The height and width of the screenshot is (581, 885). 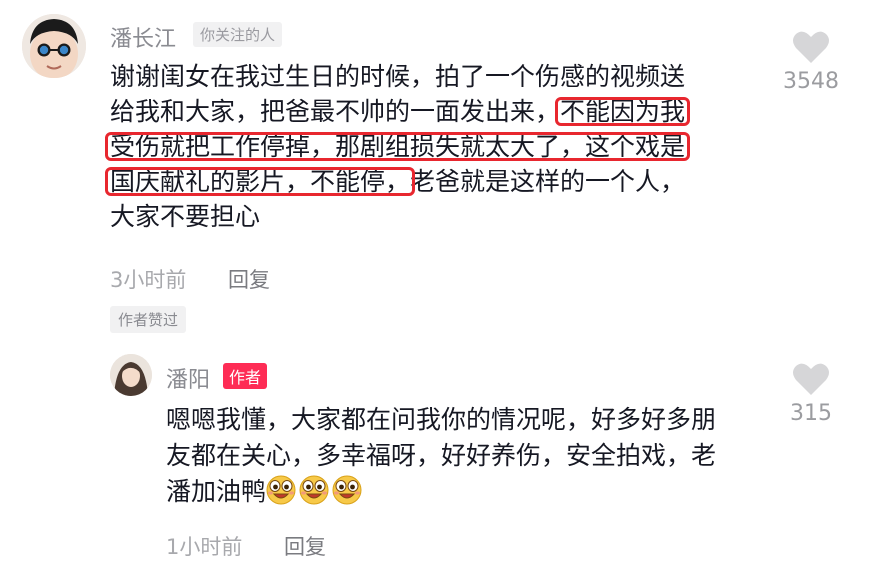 What do you see at coordinates (188, 378) in the screenshot?
I see `reply-username: 潘阳` at bounding box center [188, 378].